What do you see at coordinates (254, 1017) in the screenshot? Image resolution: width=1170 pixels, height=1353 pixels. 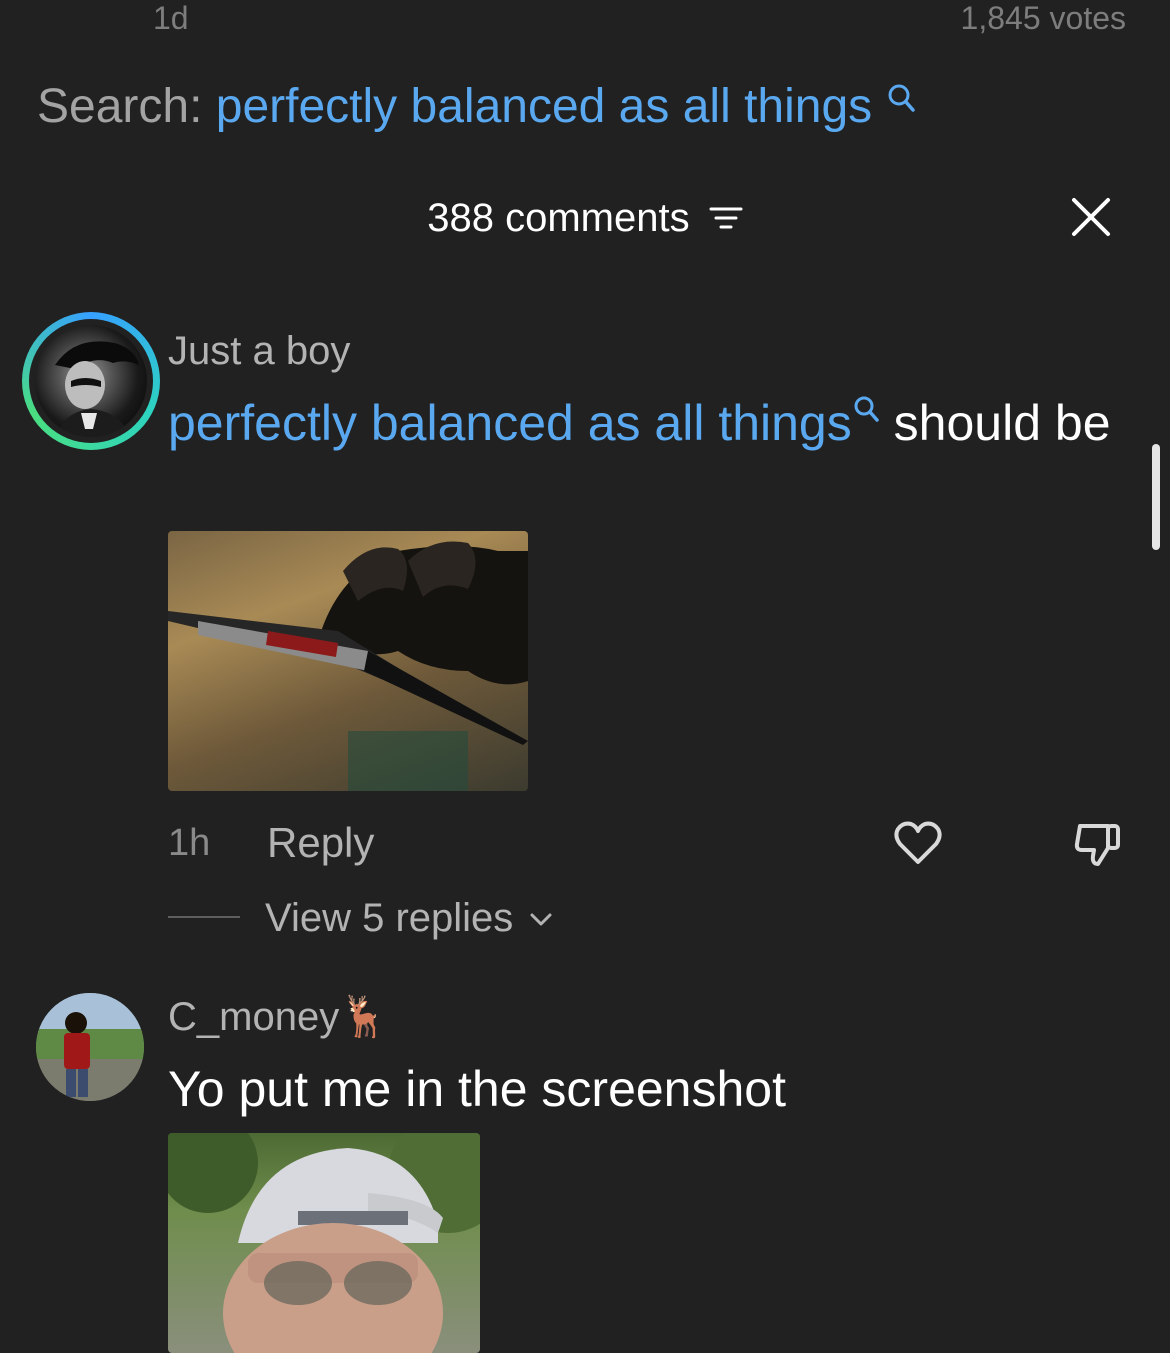 I see `comment-author-name: C_money` at bounding box center [254, 1017].